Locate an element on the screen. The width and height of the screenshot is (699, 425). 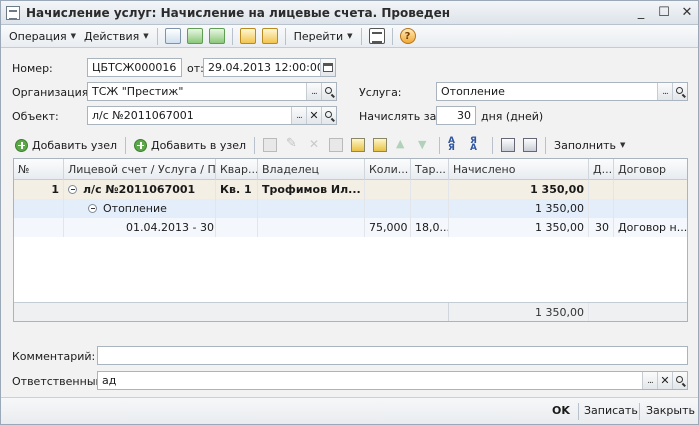
help-icon: ? is located at coordinates (407, 36).